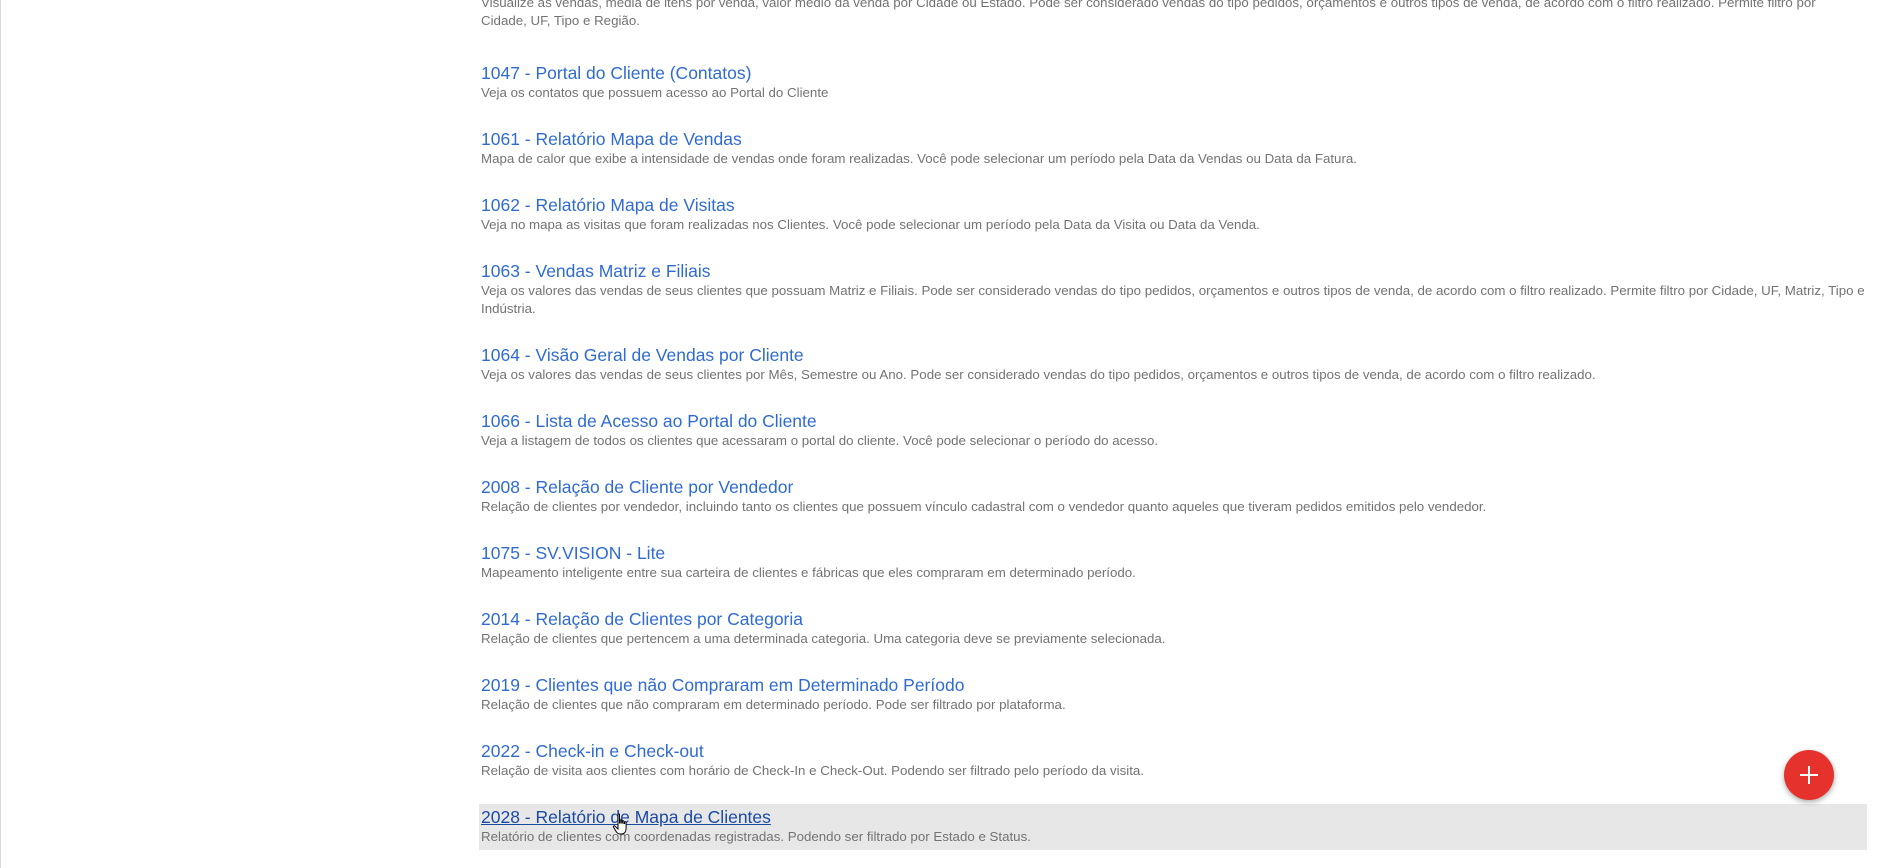 This screenshot has width=1887, height=868. I want to click on left-divider, so click(0, 434).